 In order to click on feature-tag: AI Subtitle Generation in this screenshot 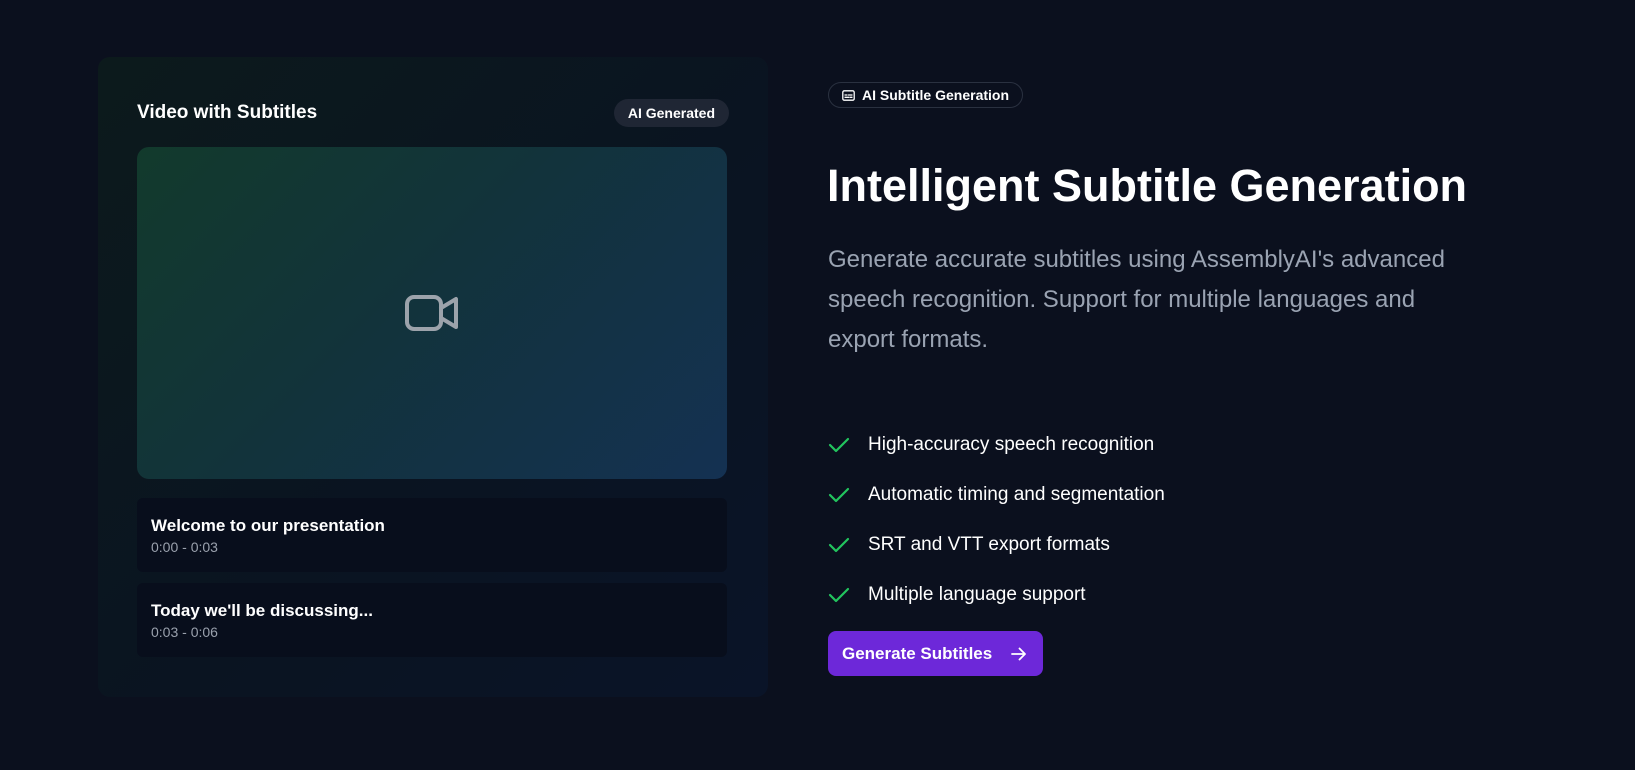, I will do `click(926, 95)`.